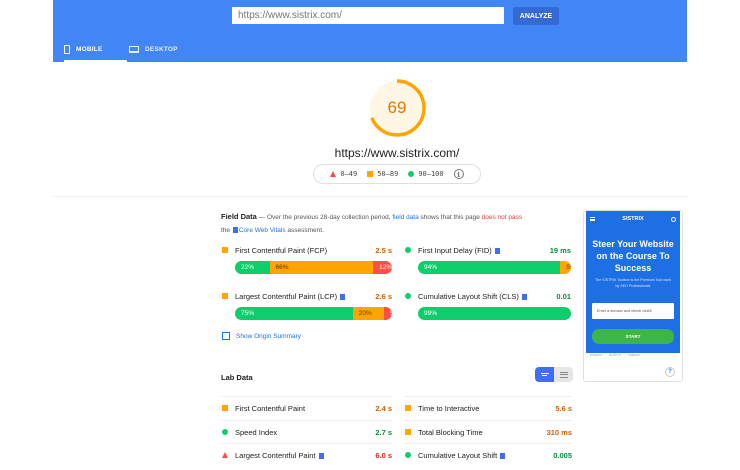 The image size is (740, 470). What do you see at coordinates (226, 336) in the screenshot?
I see `checkbox` at bounding box center [226, 336].